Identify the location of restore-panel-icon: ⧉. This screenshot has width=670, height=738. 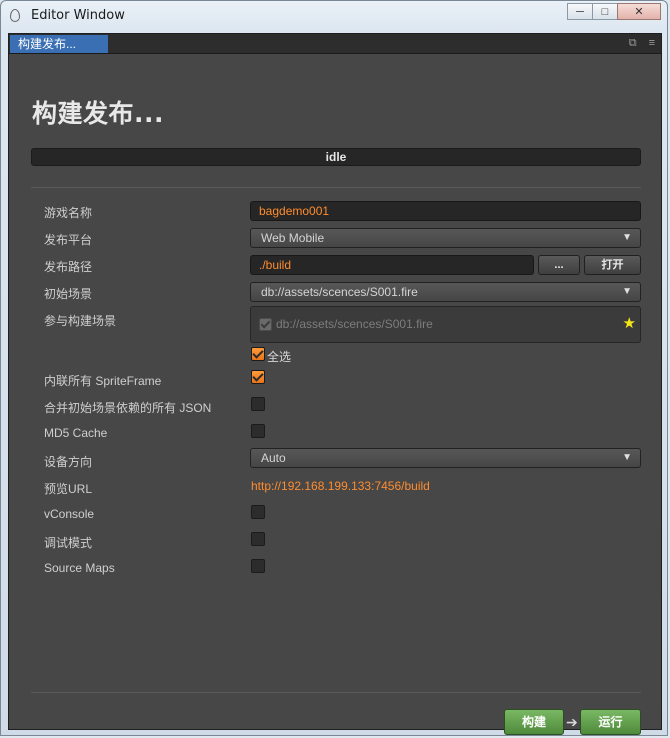
(633, 43).